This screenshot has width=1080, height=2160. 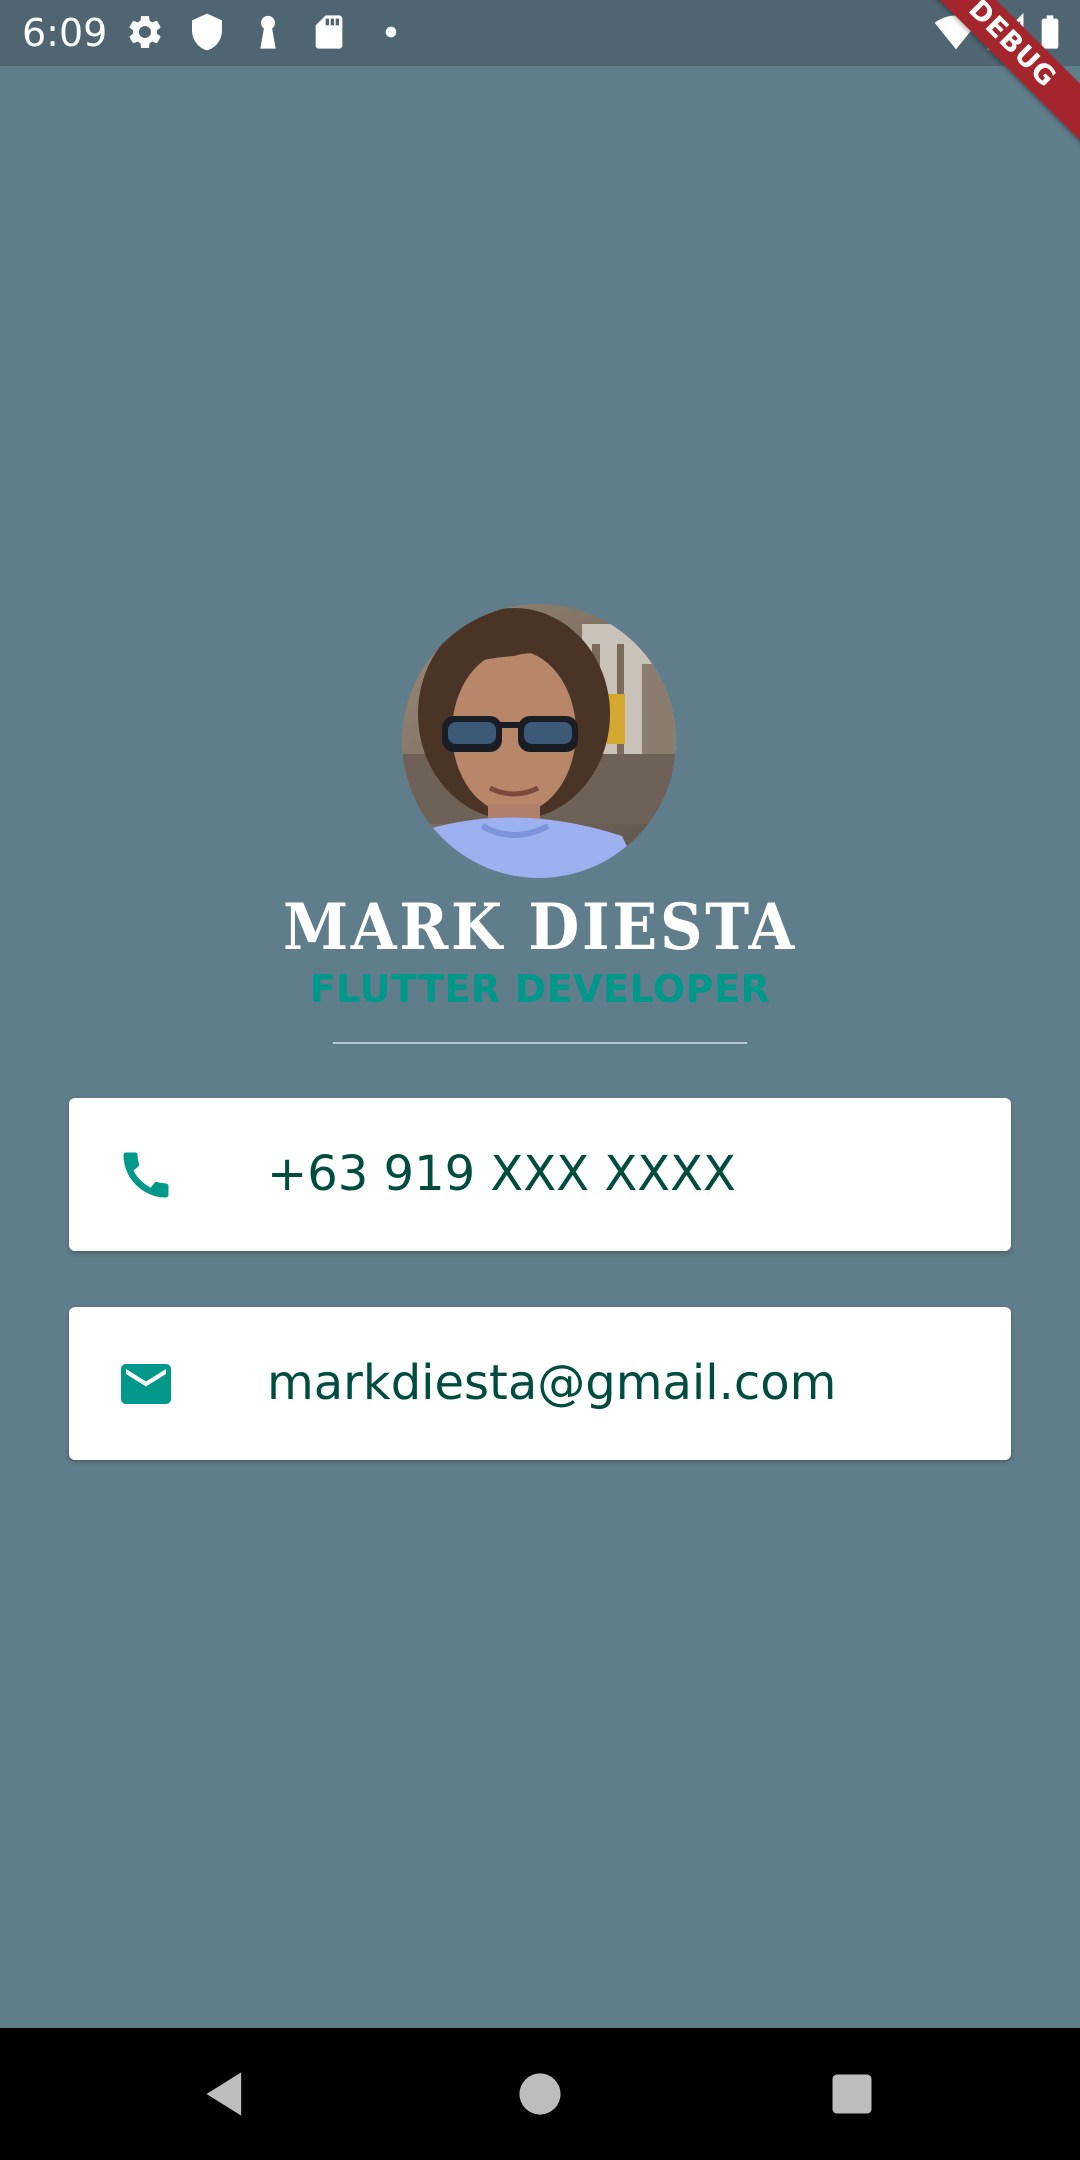 I want to click on dot-icon, so click(x=391, y=32).